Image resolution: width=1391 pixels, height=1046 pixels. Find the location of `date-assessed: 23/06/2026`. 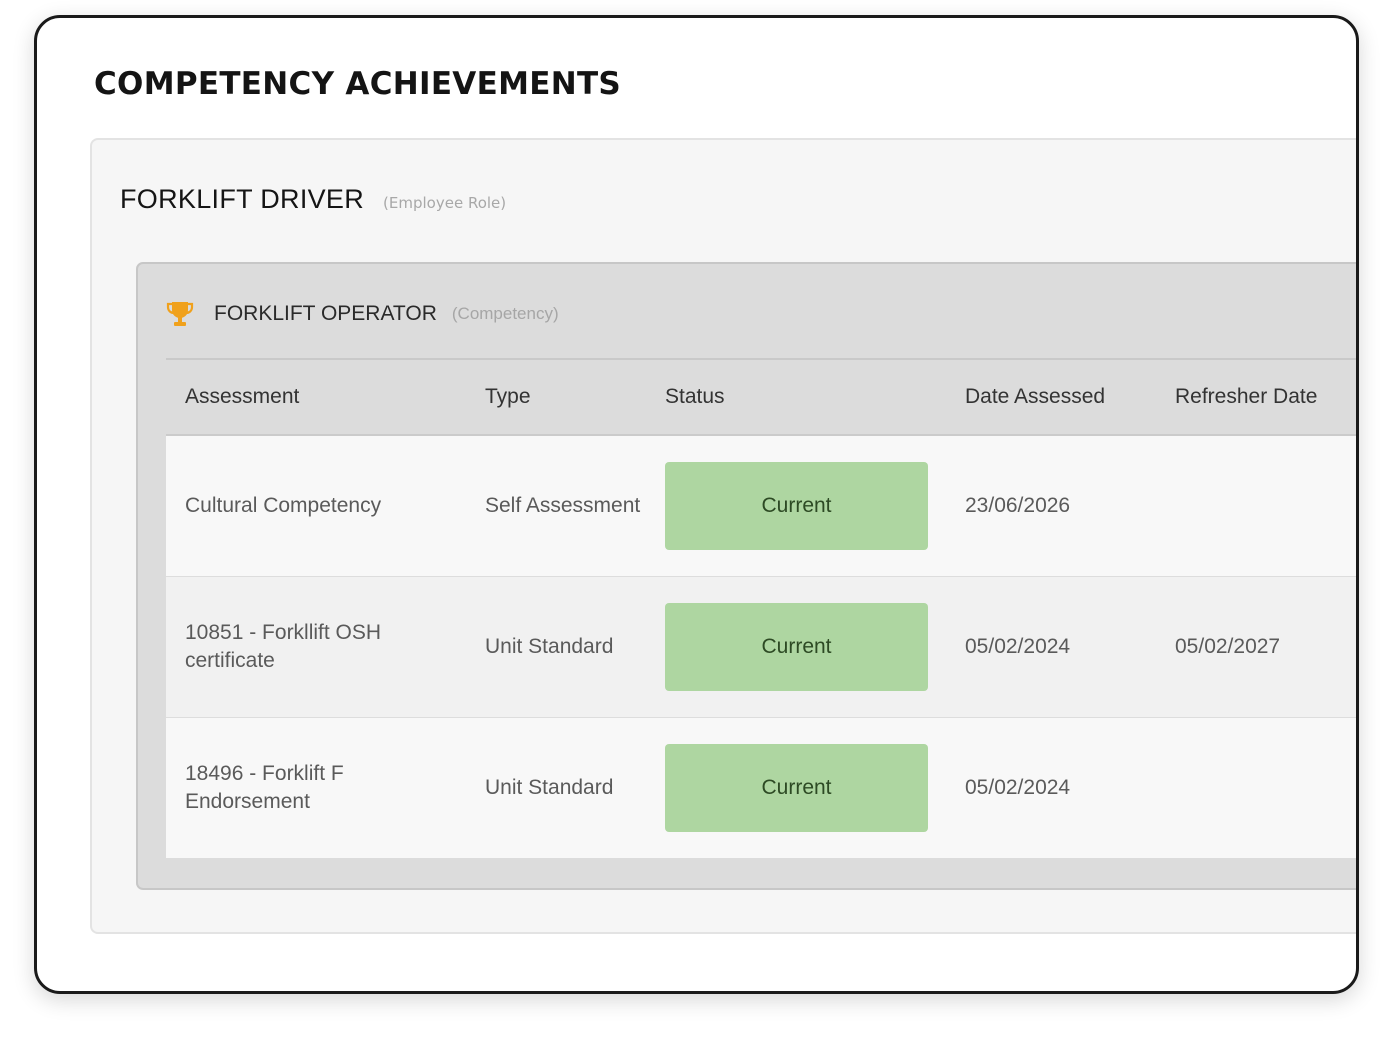

date-assessed: 23/06/2026 is located at coordinates (1018, 505).